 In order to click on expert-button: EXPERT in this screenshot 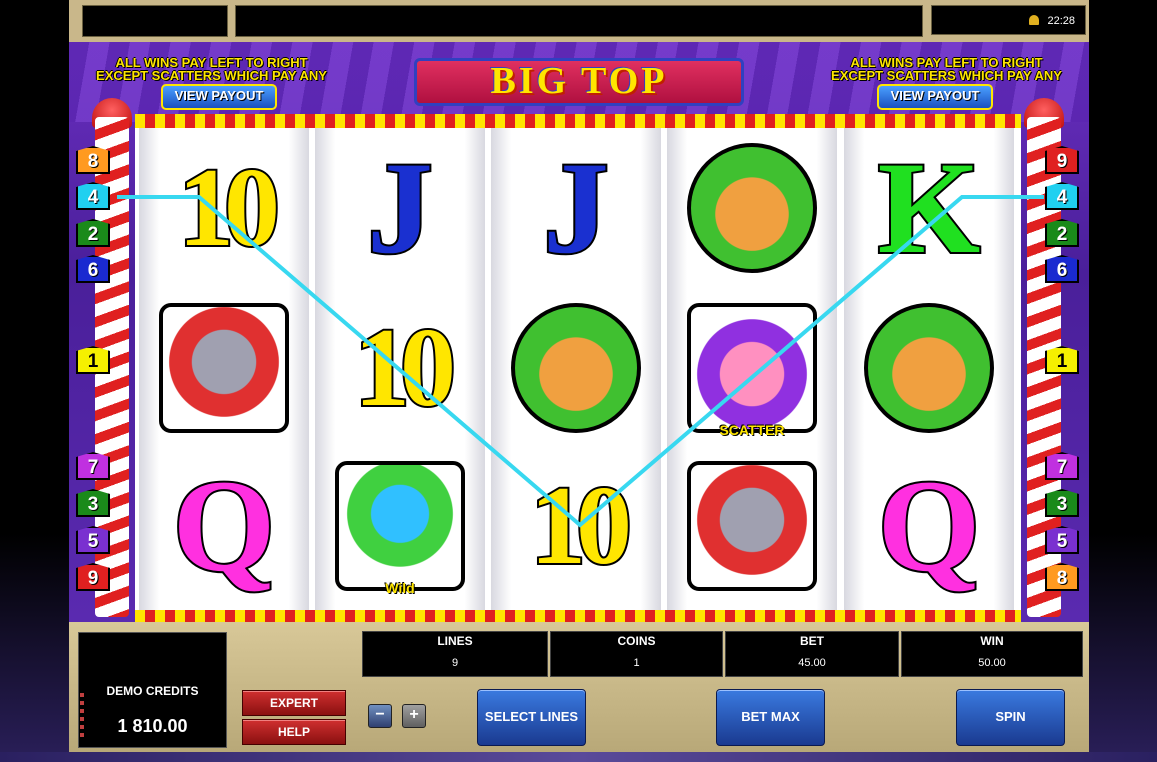, I will do `click(294, 703)`.